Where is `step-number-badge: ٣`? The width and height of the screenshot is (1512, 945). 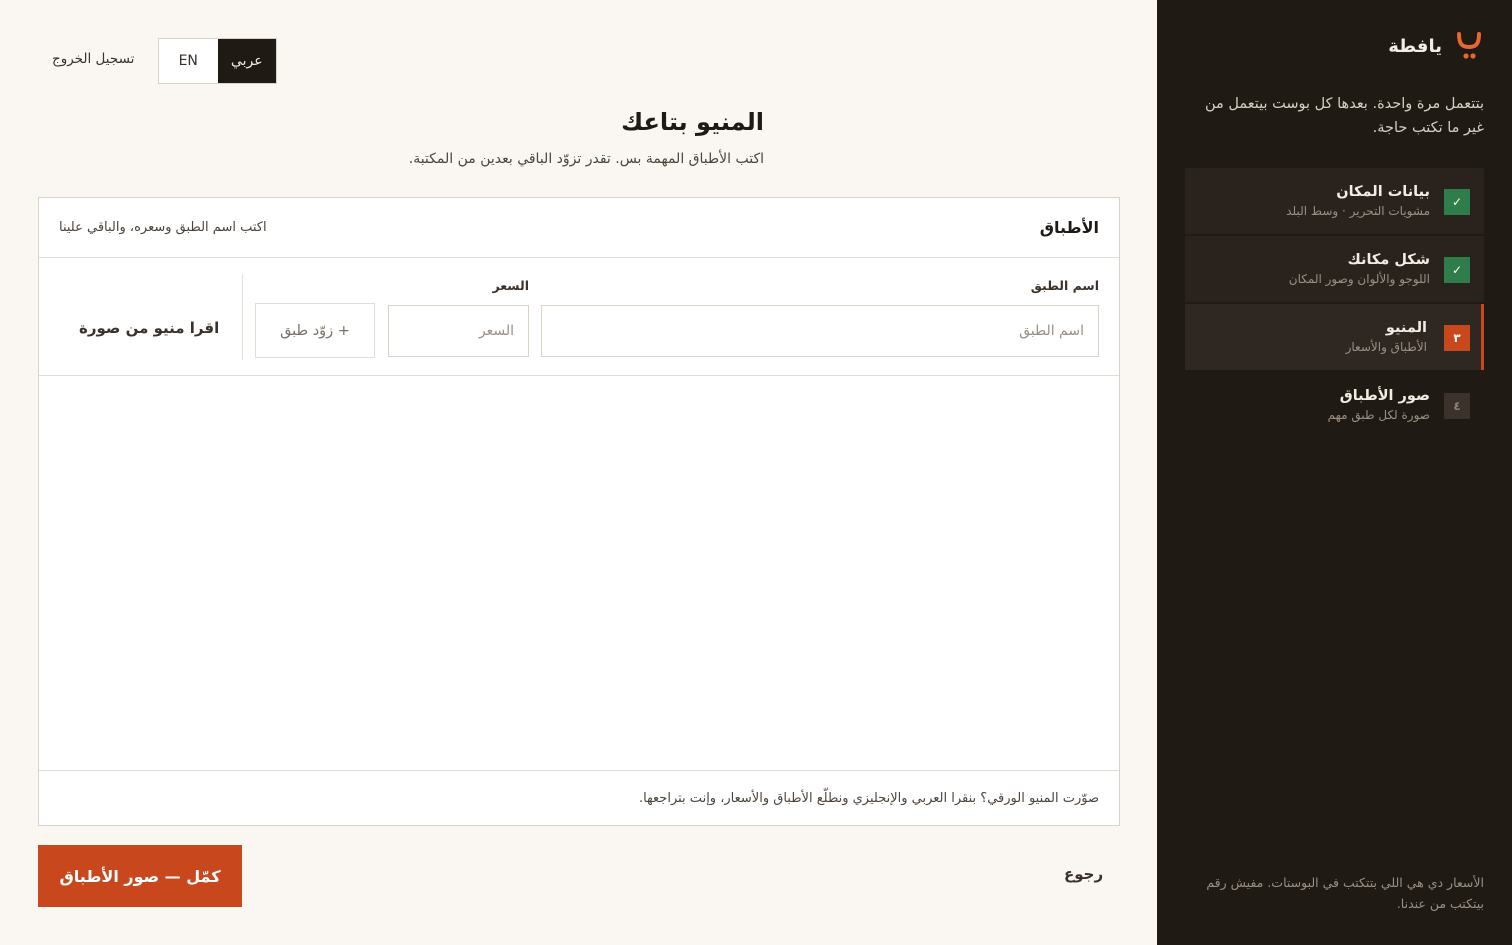 step-number-badge: ٣ is located at coordinates (1457, 338).